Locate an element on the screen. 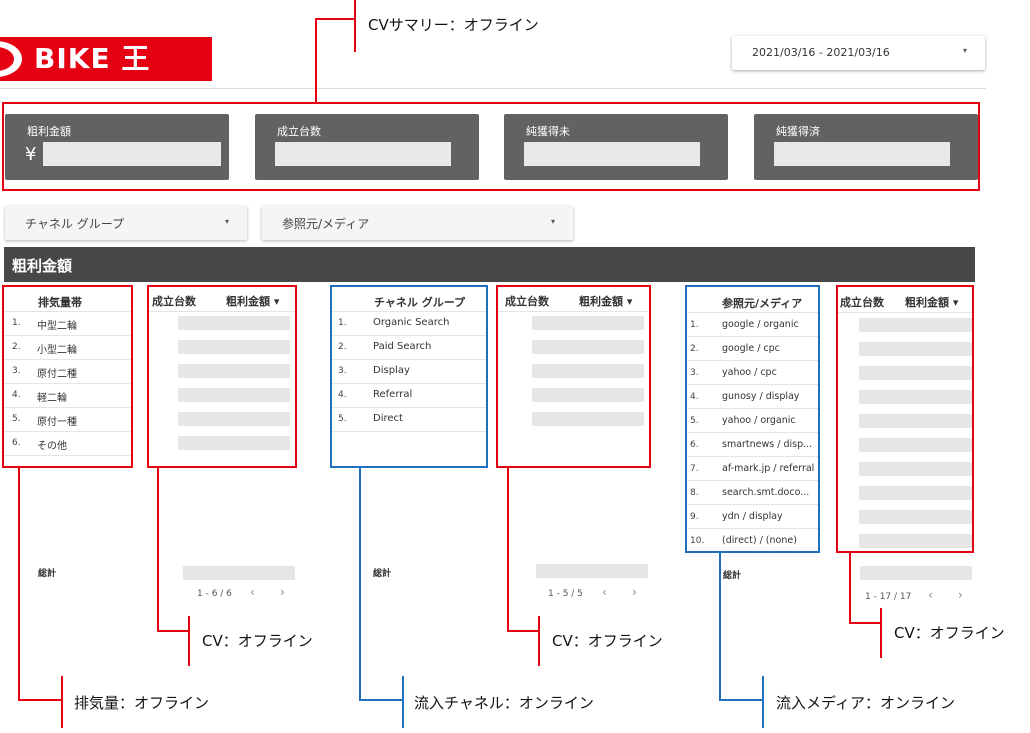  header-divider is located at coordinates (493, 88).